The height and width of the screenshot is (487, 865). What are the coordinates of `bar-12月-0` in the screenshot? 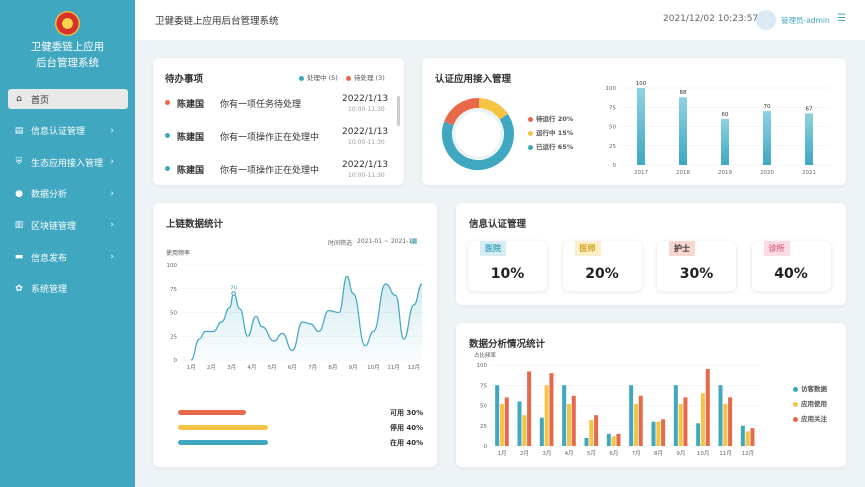 It's located at (742, 435).